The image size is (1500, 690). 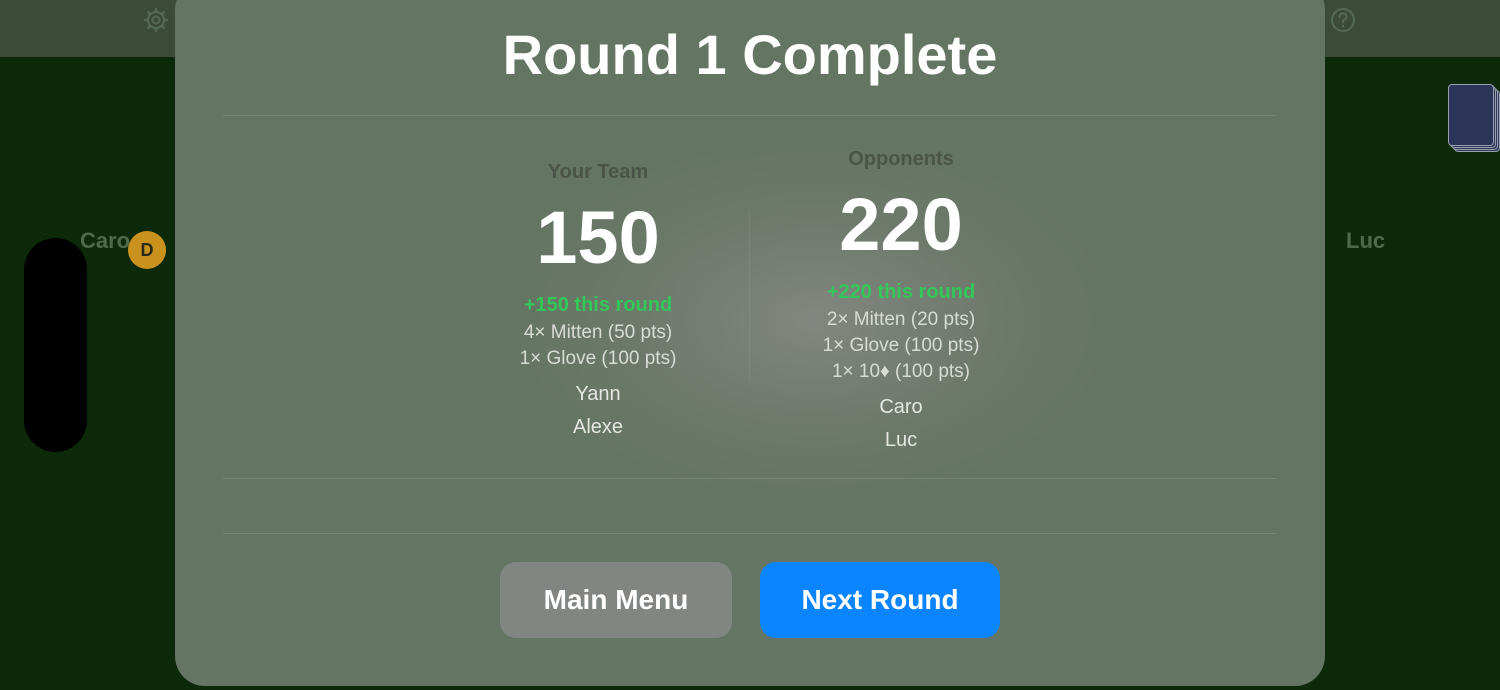 What do you see at coordinates (598, 427) in the screenshot?
I see `player-name: Alexe` at bounding box center [598, 427].